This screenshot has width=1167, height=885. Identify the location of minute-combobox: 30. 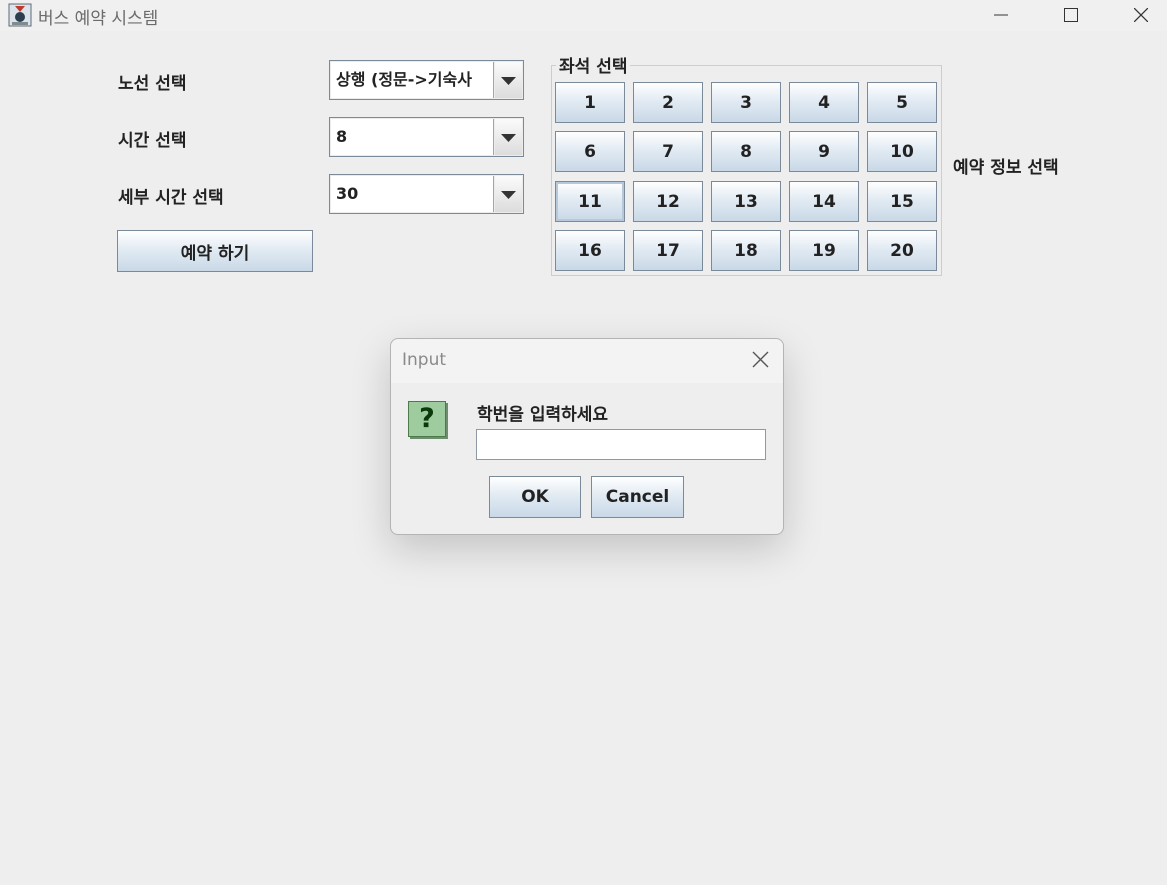
(426, 194).